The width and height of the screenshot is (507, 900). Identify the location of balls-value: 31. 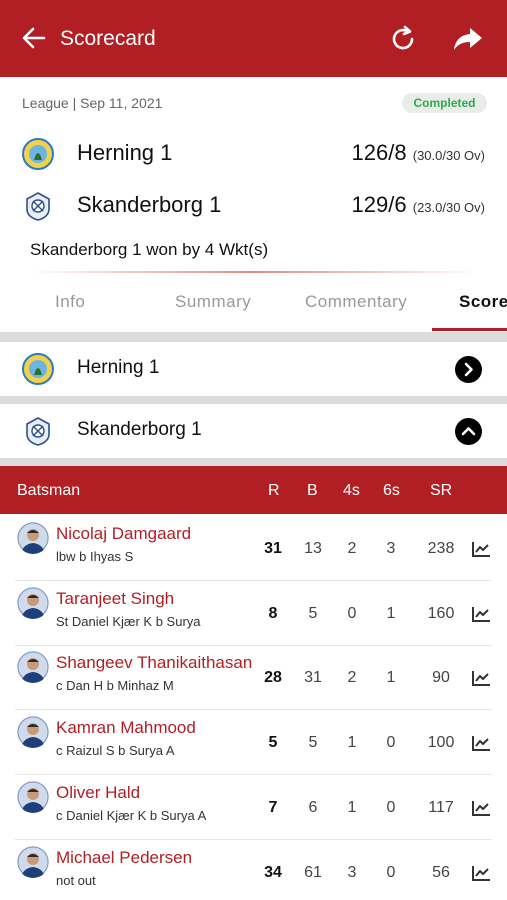
(313, 678).